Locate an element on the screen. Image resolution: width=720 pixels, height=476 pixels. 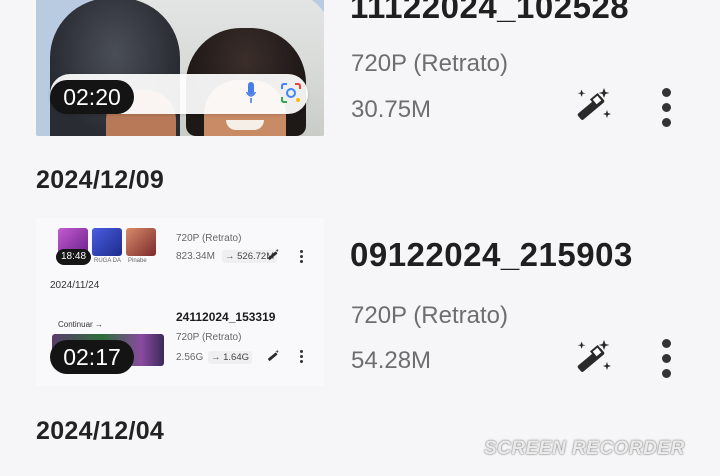
mini-title: 24112024_153319 is located at coordinates (226, 317).